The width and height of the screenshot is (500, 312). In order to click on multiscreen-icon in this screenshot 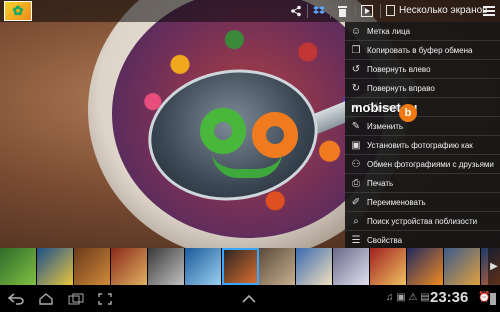, I will do `click(390, 10)`.